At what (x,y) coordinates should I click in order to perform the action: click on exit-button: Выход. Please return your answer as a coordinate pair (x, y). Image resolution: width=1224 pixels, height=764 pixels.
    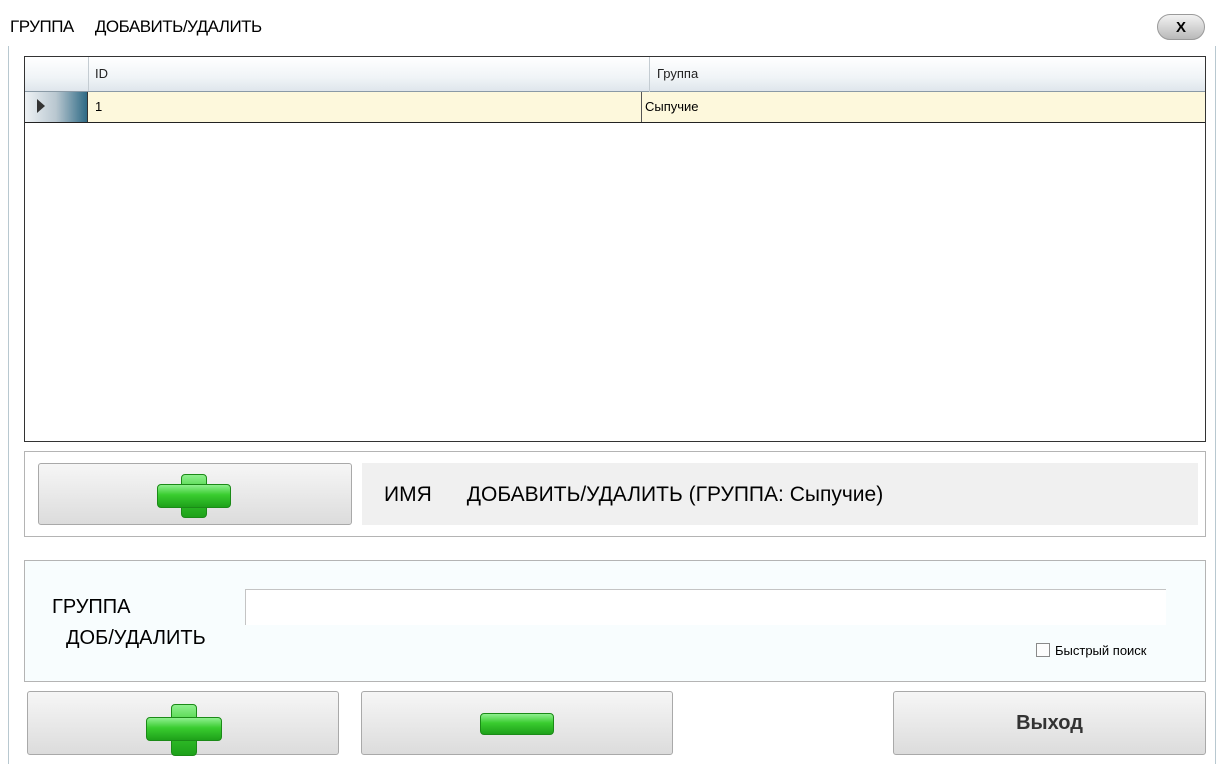
    Looking at the image, I should click on (1049, 723).